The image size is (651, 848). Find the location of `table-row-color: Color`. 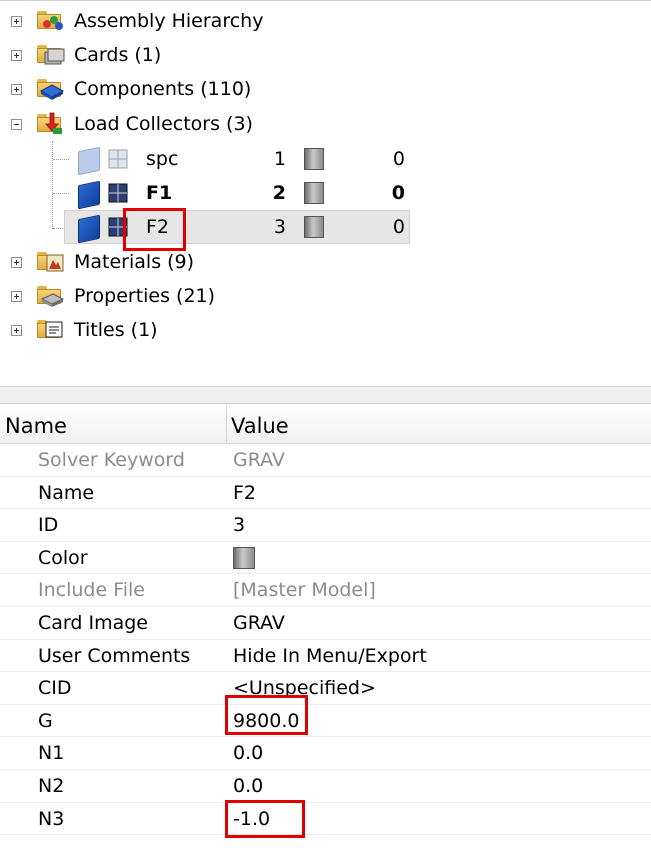

table-row-color: Color is located at coordinates (325, 558).